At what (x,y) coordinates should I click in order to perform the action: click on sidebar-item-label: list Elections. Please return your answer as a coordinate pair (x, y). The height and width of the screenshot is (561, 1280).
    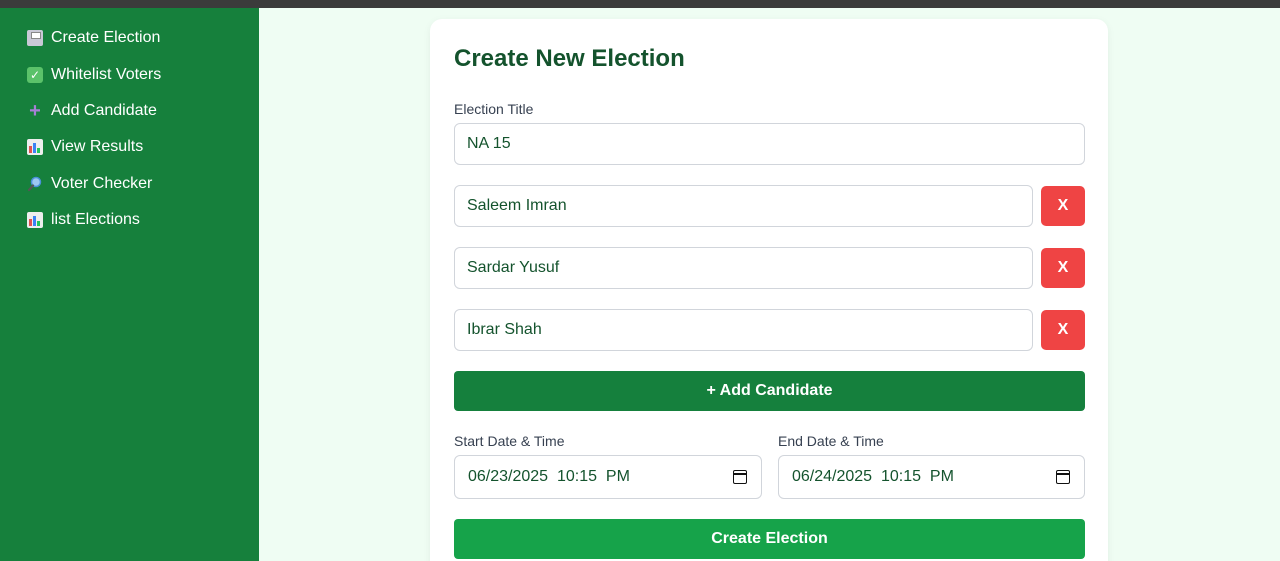
    Looking at the image, I should click on (95, 220).